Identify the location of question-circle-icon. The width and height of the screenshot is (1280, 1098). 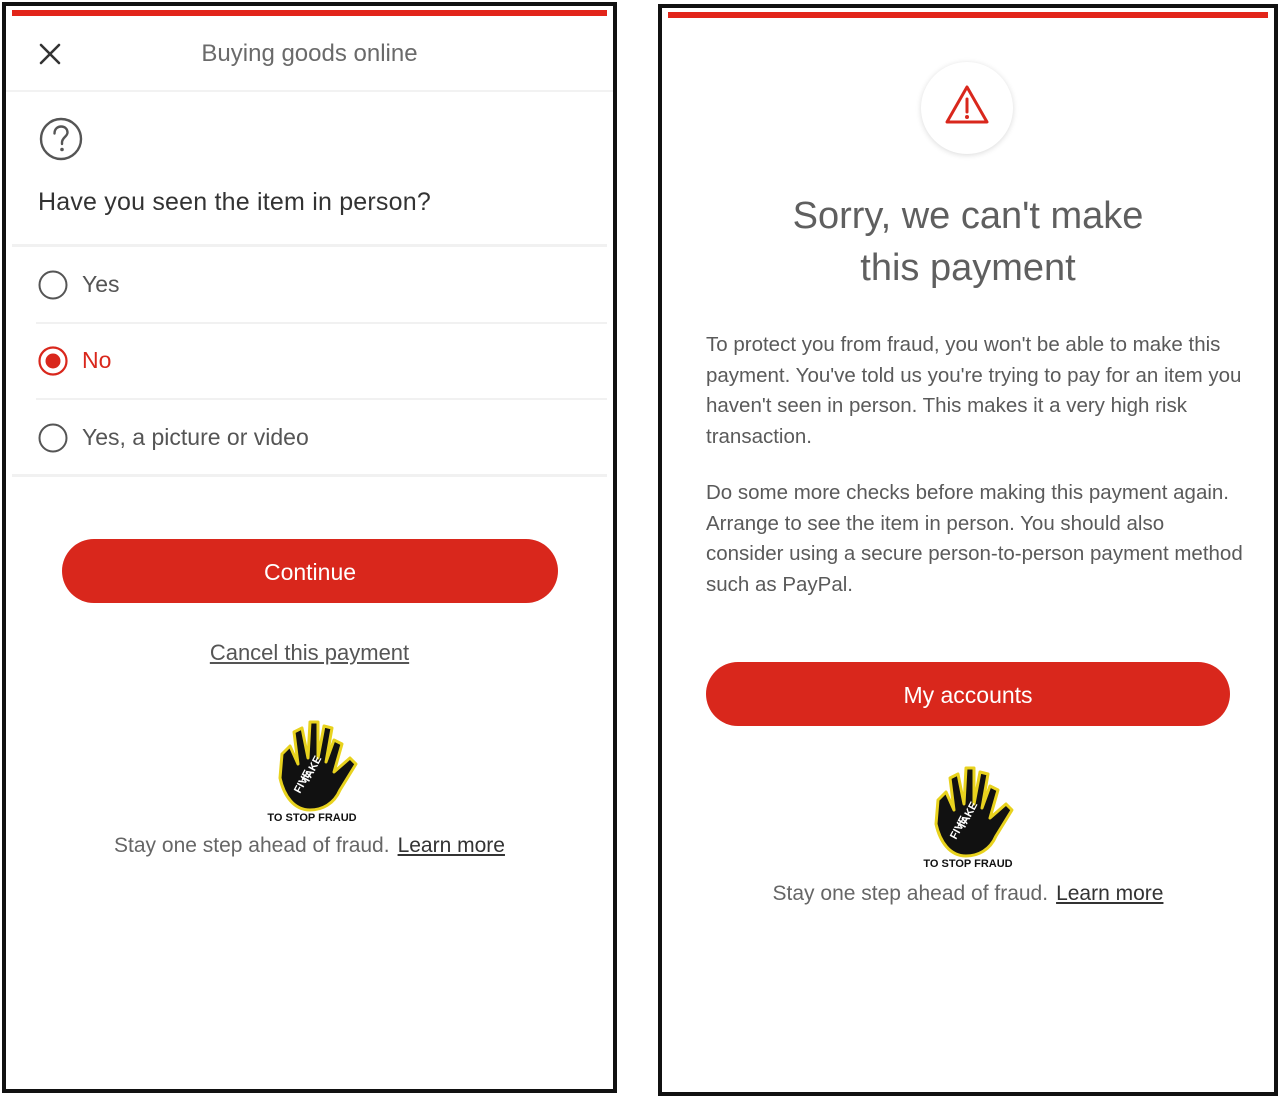
(61, 139).